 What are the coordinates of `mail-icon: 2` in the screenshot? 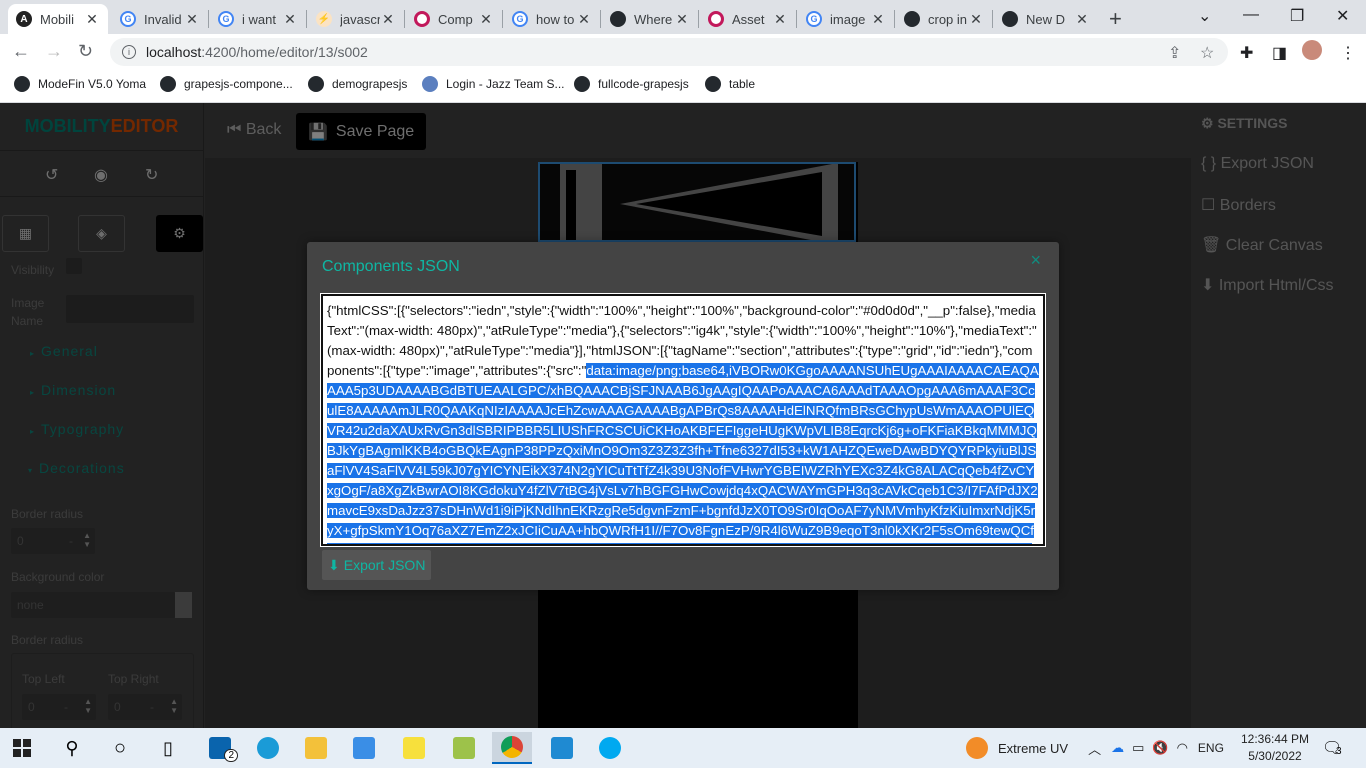 It's located at (220, 748).